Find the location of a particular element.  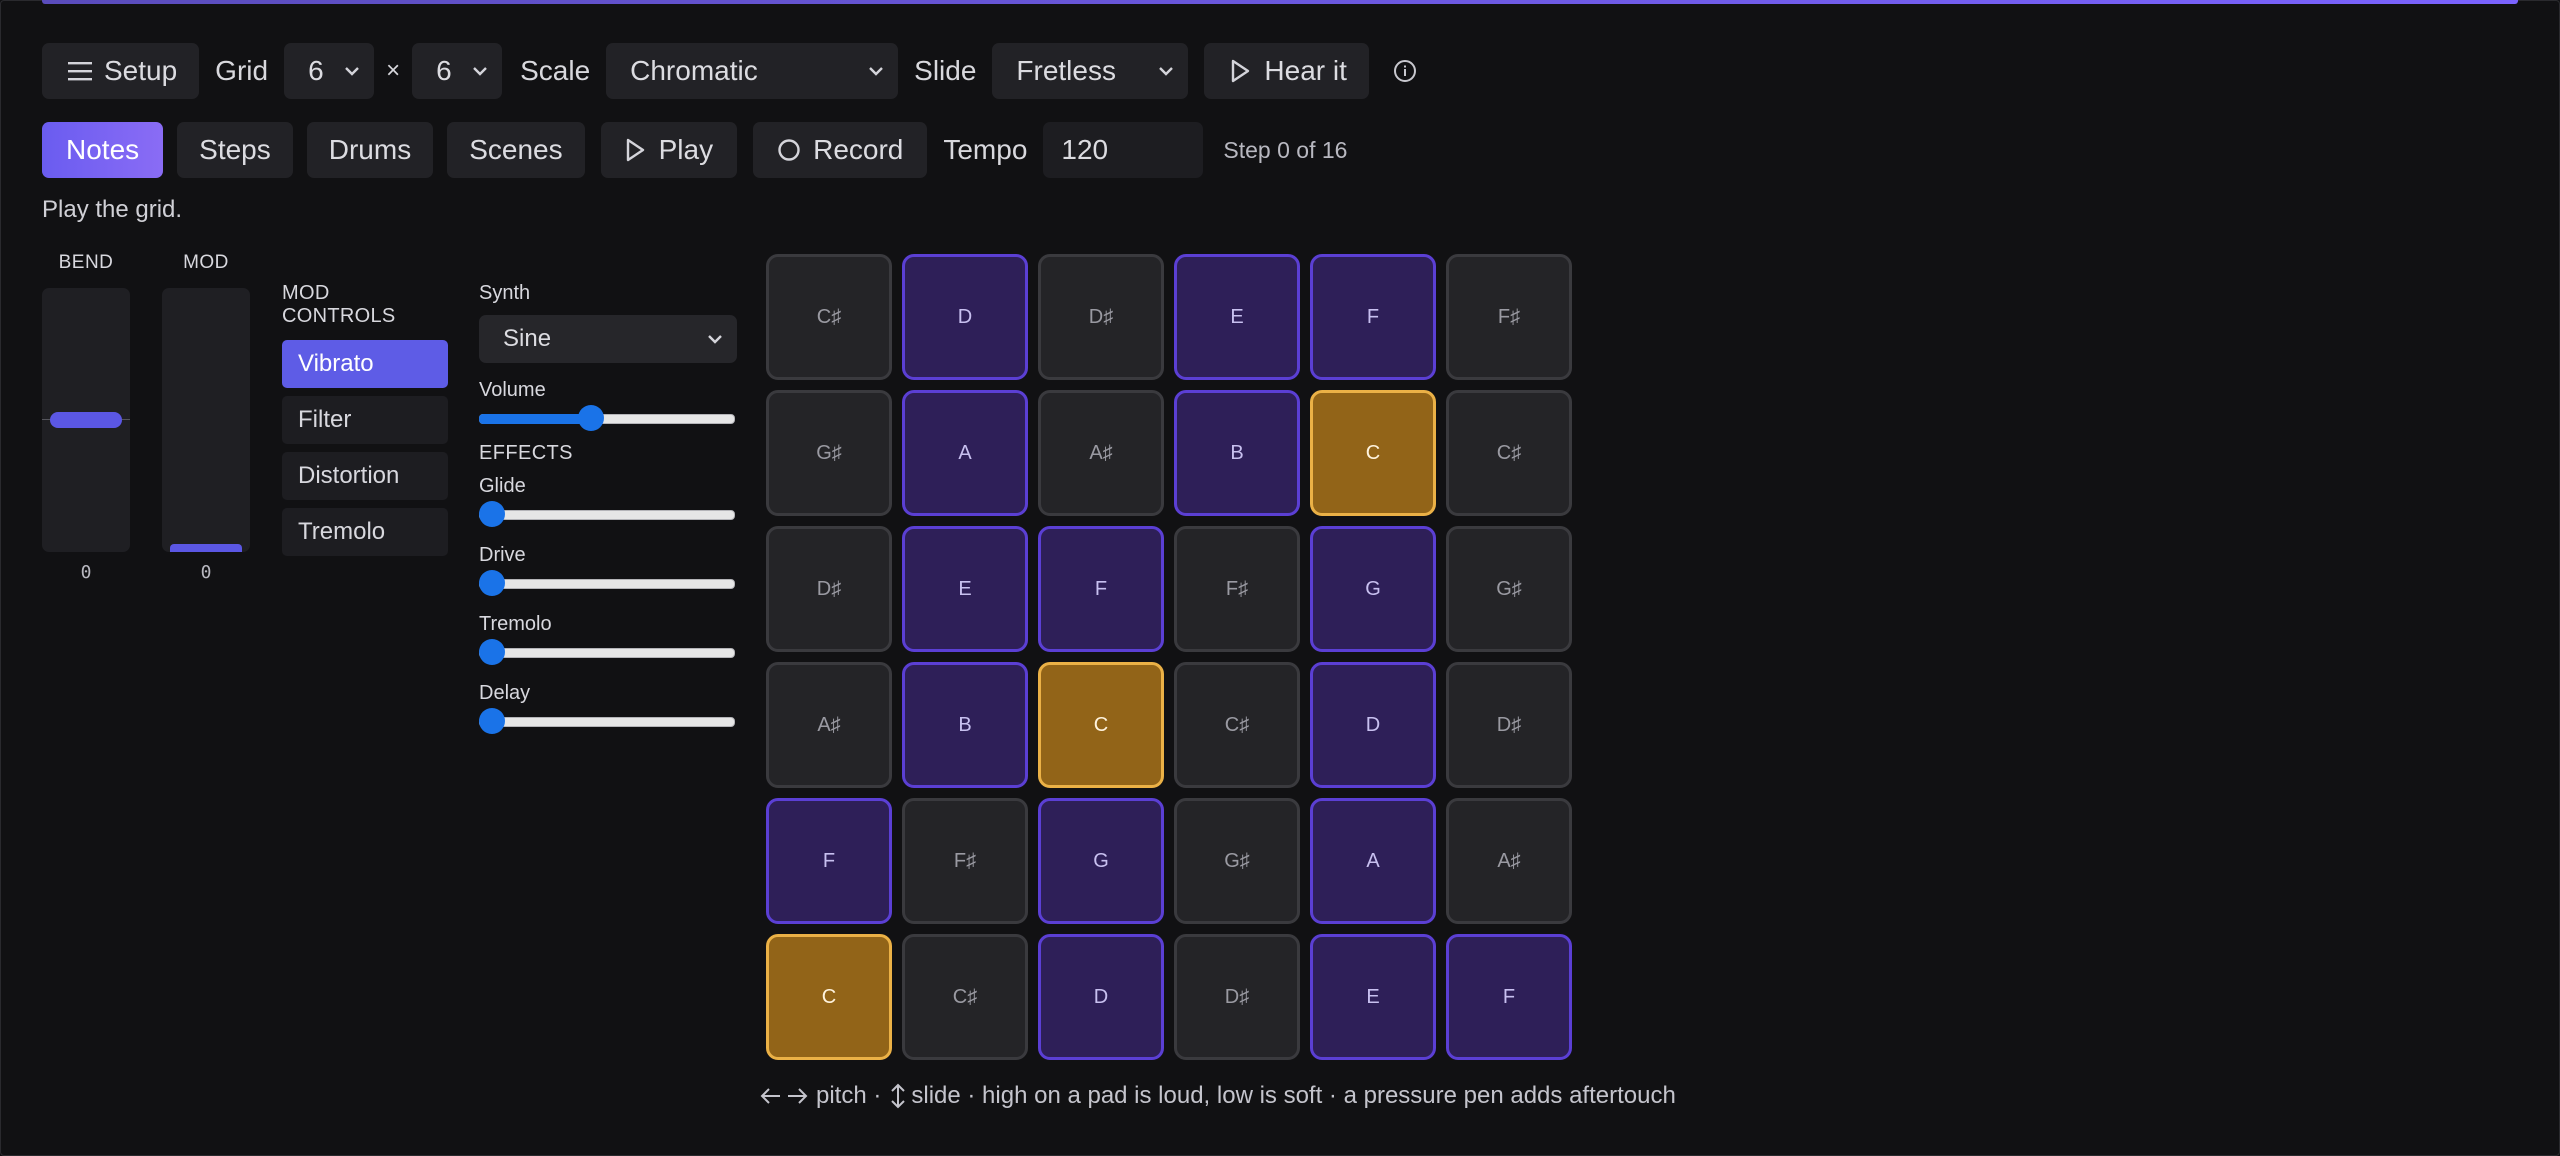

slide-value: Fretless is located at coordinates (1066, 70).